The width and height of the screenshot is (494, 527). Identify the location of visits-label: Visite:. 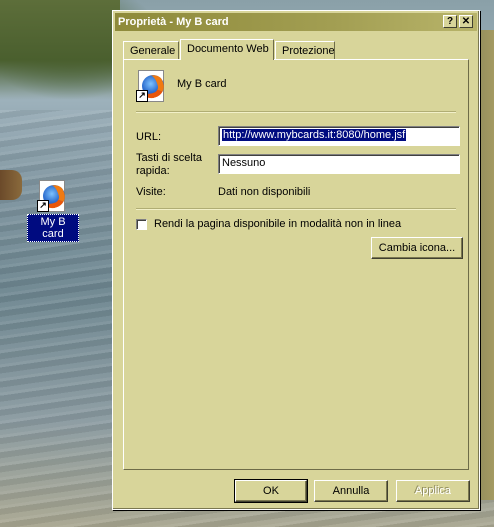
(151, 192).